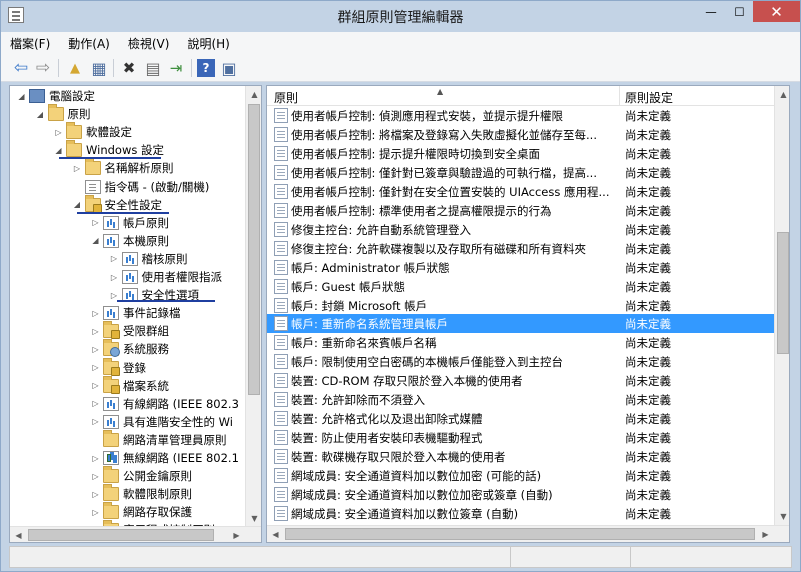 The height and width of the screenshot is (572, 801). Describe the element at coordinates (55, 96) in the screenshot. I see `tree-item: ◢ 電腦設定` at that location.